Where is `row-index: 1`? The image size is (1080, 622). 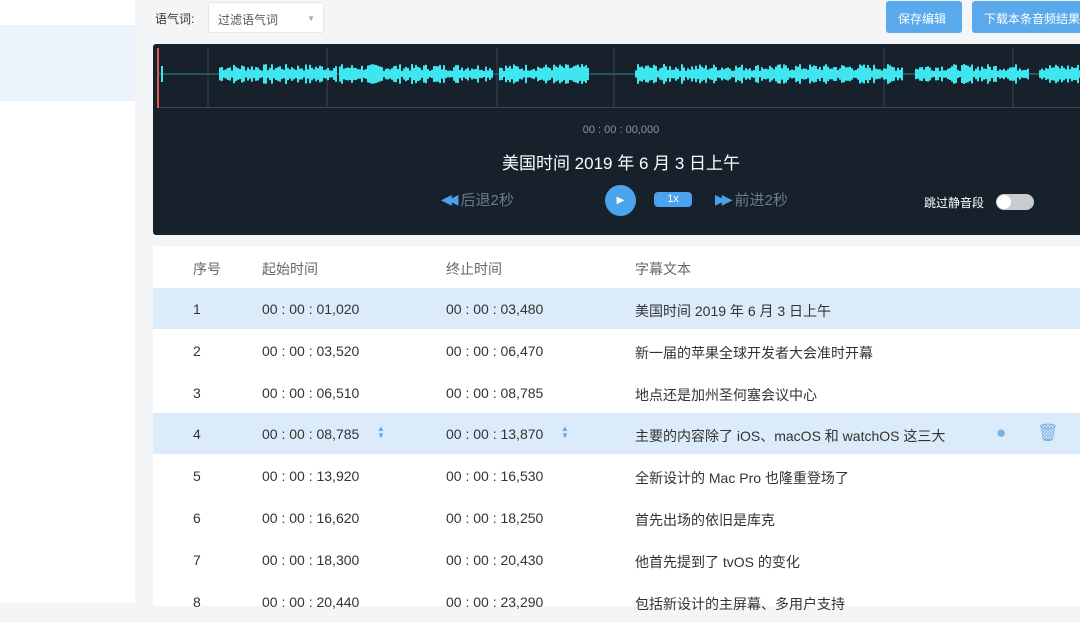 row-index: 1 is located at coordinates (197, 309).